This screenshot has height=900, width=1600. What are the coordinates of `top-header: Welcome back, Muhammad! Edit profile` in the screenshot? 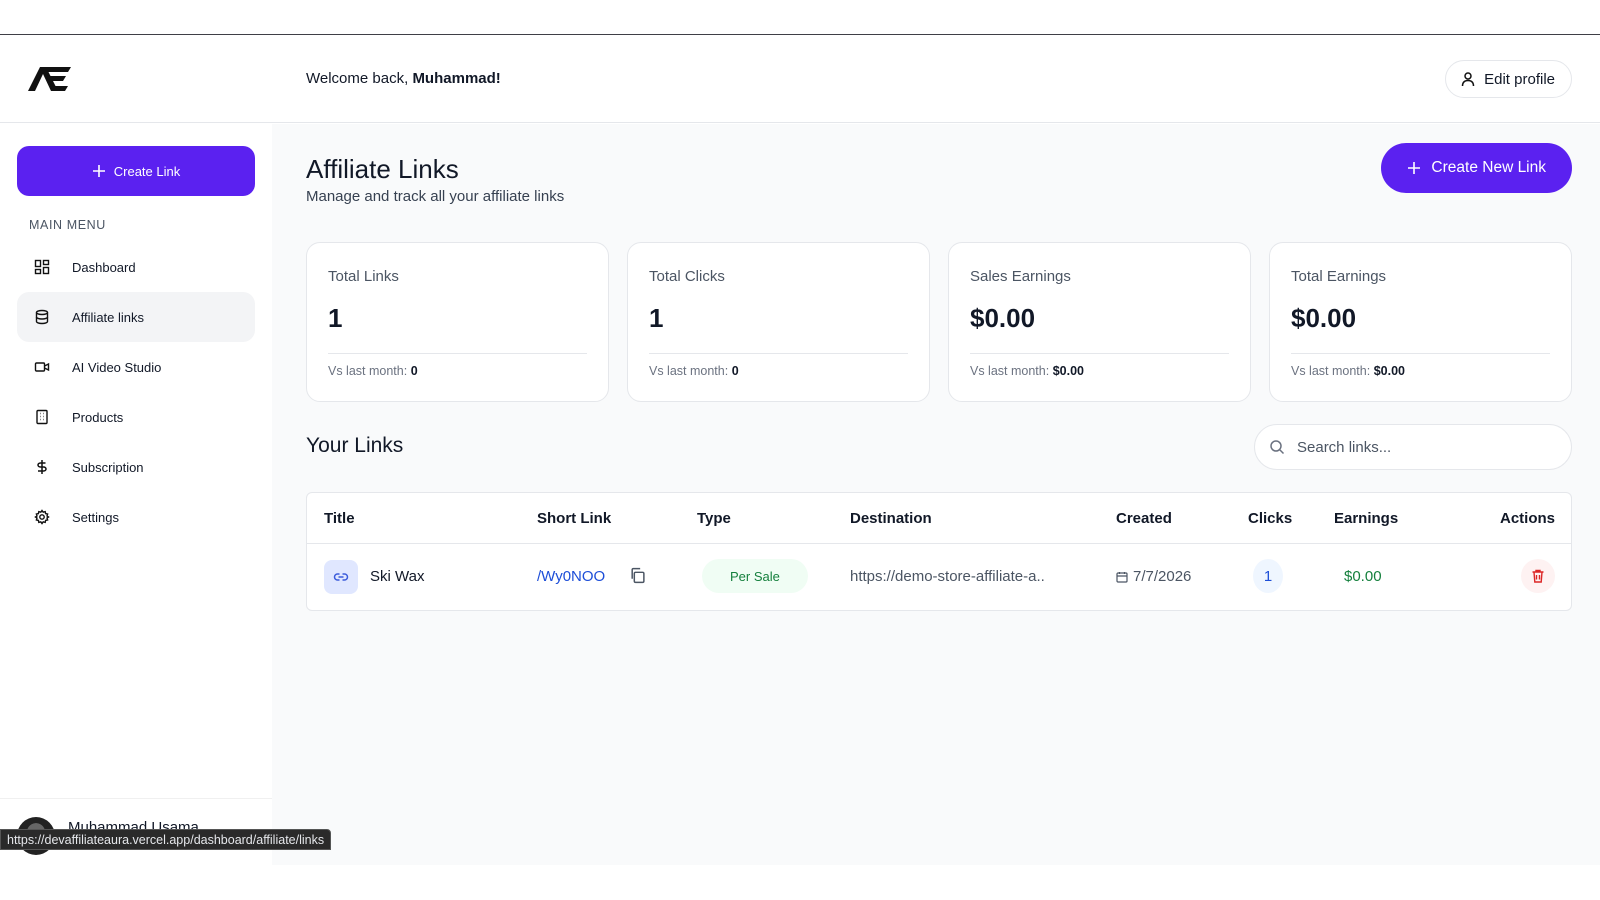 It's located at (800, 79).